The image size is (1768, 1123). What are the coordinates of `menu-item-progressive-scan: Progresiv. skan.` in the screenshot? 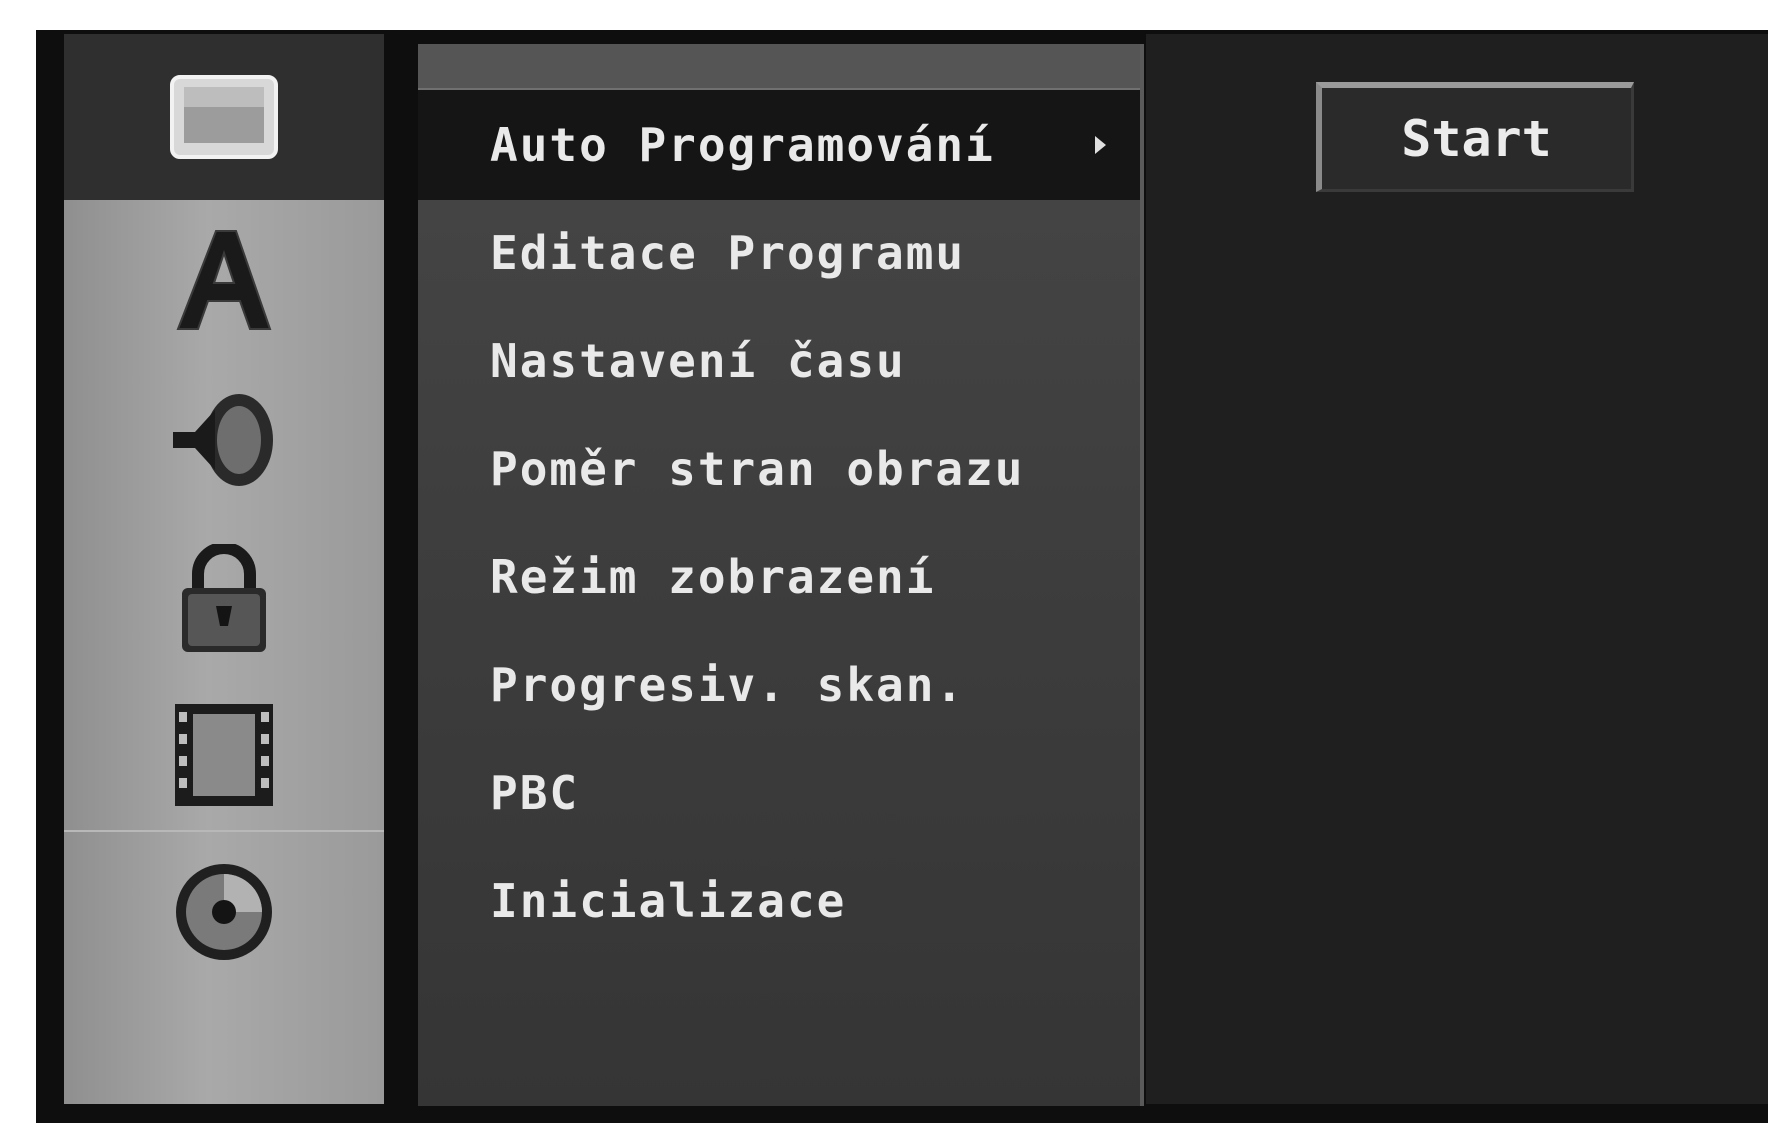 It's located at (779, 685).